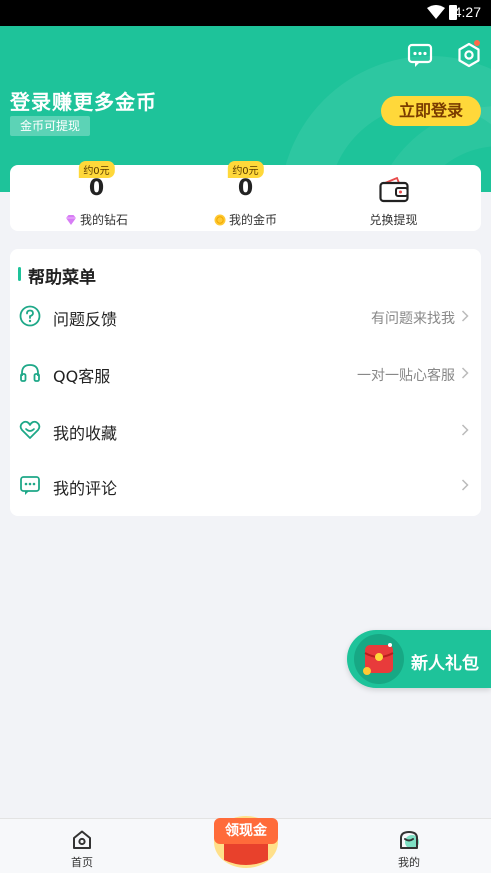 Image resolution: width=491 pixels, height=873 pixels. I want to click on notification-dot, so click(477, 43).